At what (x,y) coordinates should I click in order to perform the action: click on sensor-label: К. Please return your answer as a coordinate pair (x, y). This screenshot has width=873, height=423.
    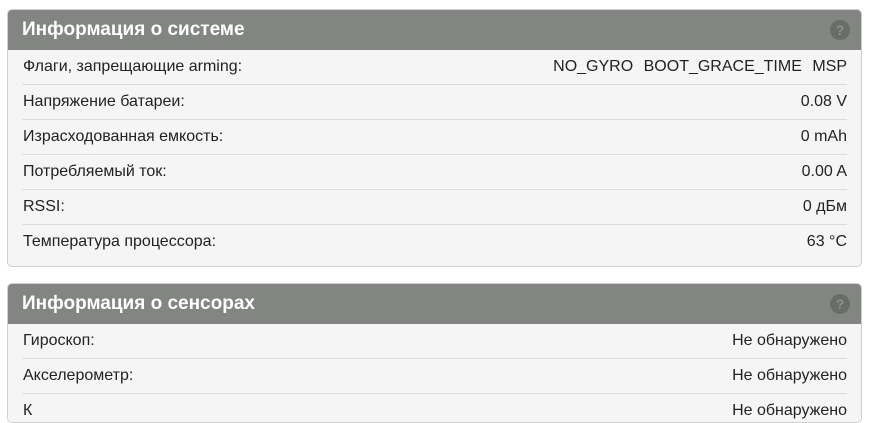
    Looking at the image, I should click on (28, 410).